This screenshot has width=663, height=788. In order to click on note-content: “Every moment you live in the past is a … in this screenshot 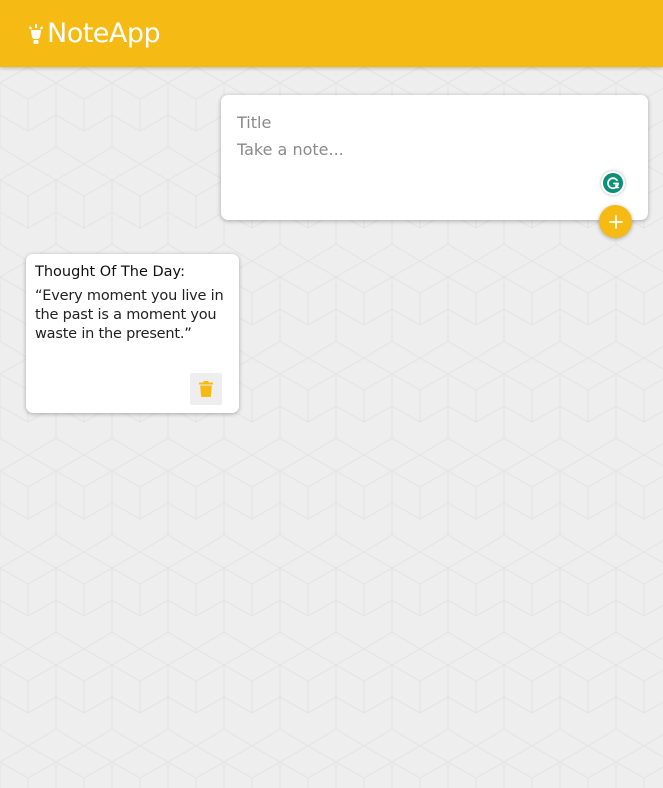, I will do `click(129, 315)`.